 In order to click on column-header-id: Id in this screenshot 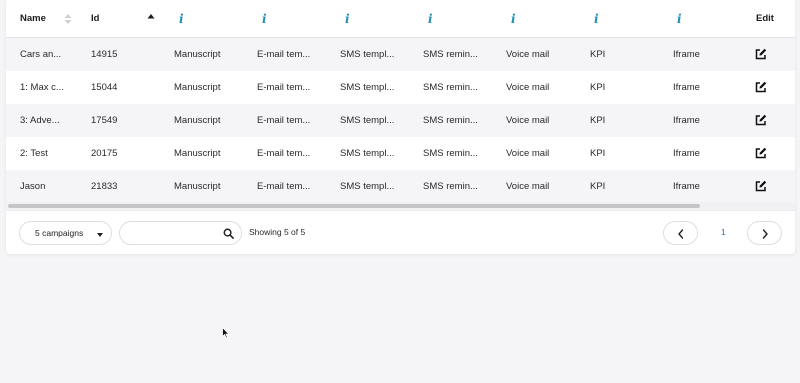, I will do `click(95, 19)`.